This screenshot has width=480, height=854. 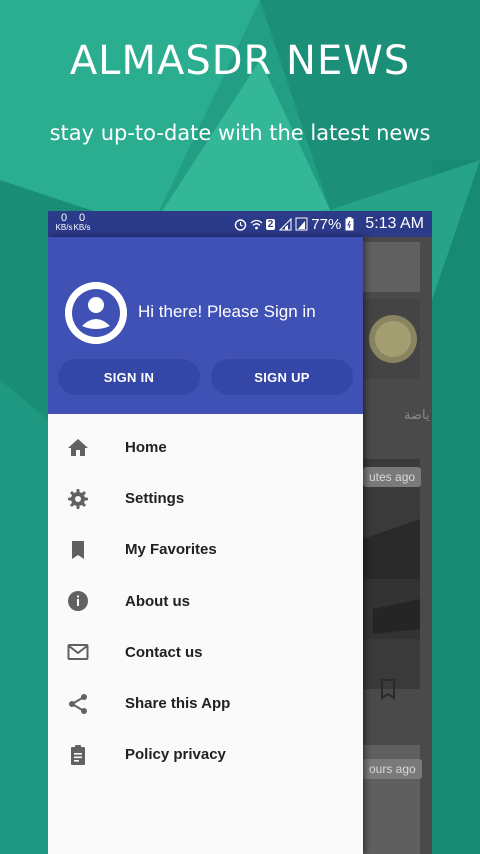 What do you see at coordinates (78, 755) in the screenshot?
I see `clipboard-icon` at bounding box center [78, 755].